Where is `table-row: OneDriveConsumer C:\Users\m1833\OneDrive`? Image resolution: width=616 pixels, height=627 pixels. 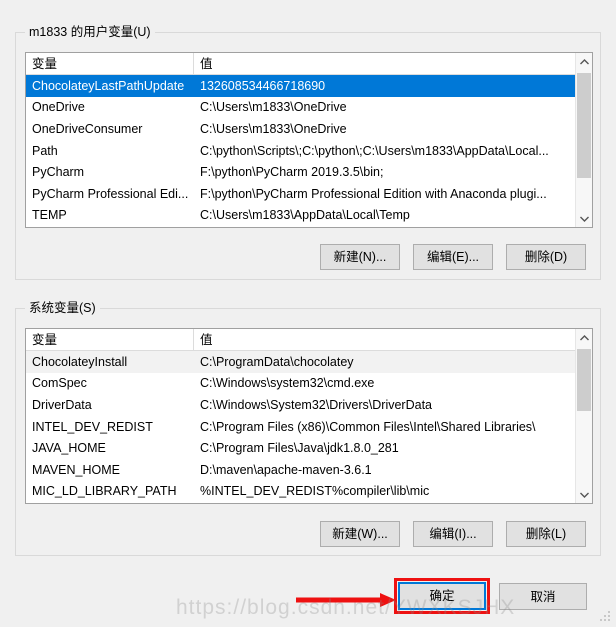
table-row: OneDriveConsumer C:\Users\m1833\OneDrive is located at coordinates (309, 129).